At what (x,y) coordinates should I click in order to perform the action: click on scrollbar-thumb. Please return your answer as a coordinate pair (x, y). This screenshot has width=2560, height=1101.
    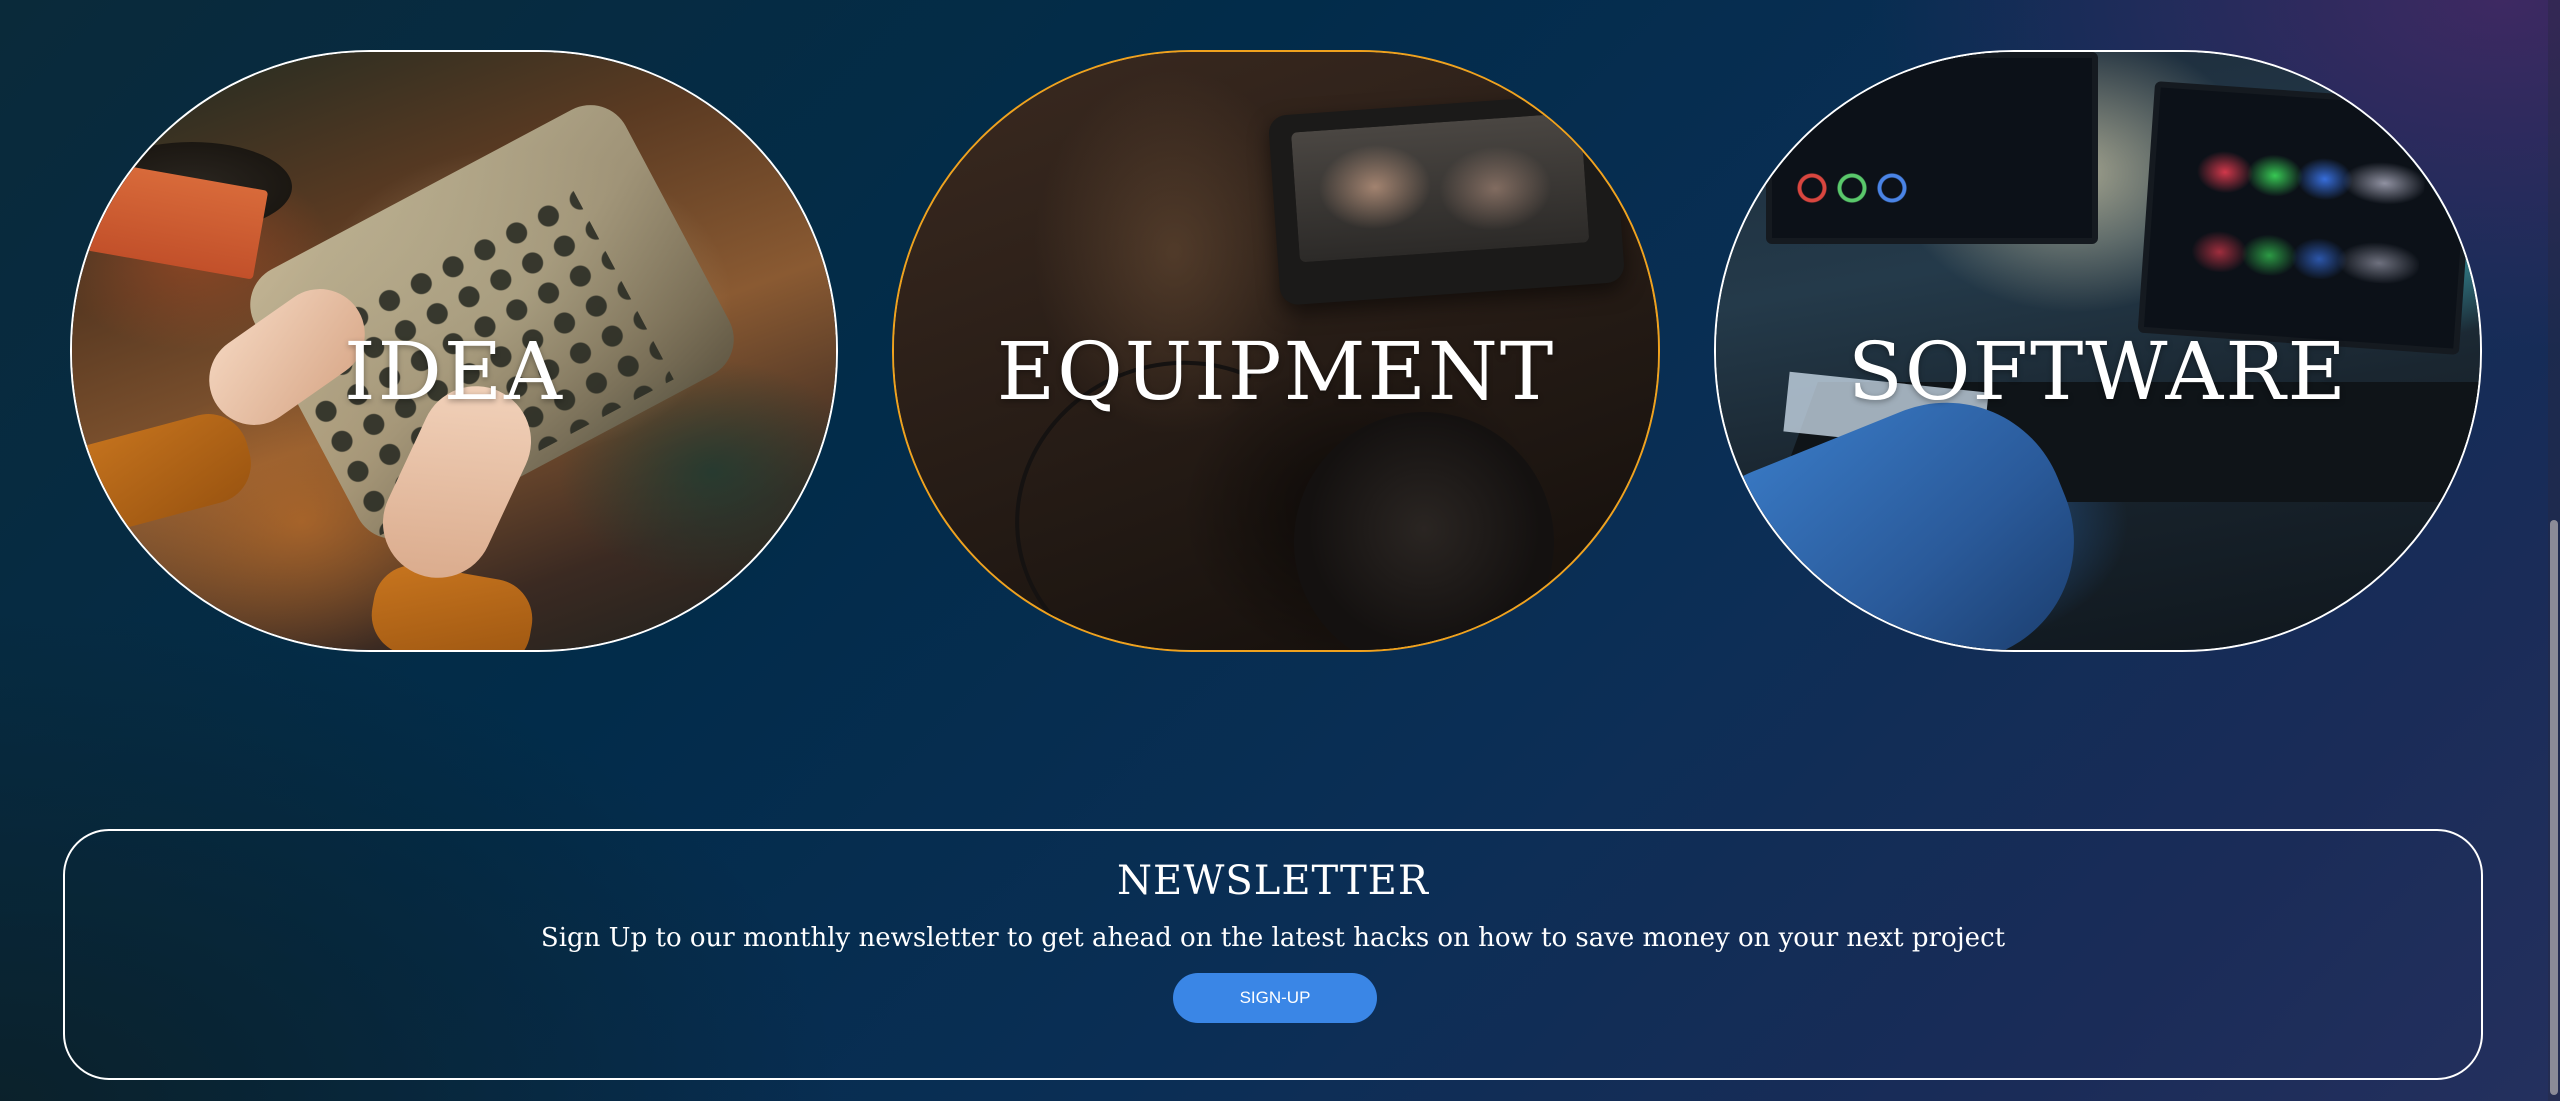
    Looking at the image, I should click on (2554, 807).